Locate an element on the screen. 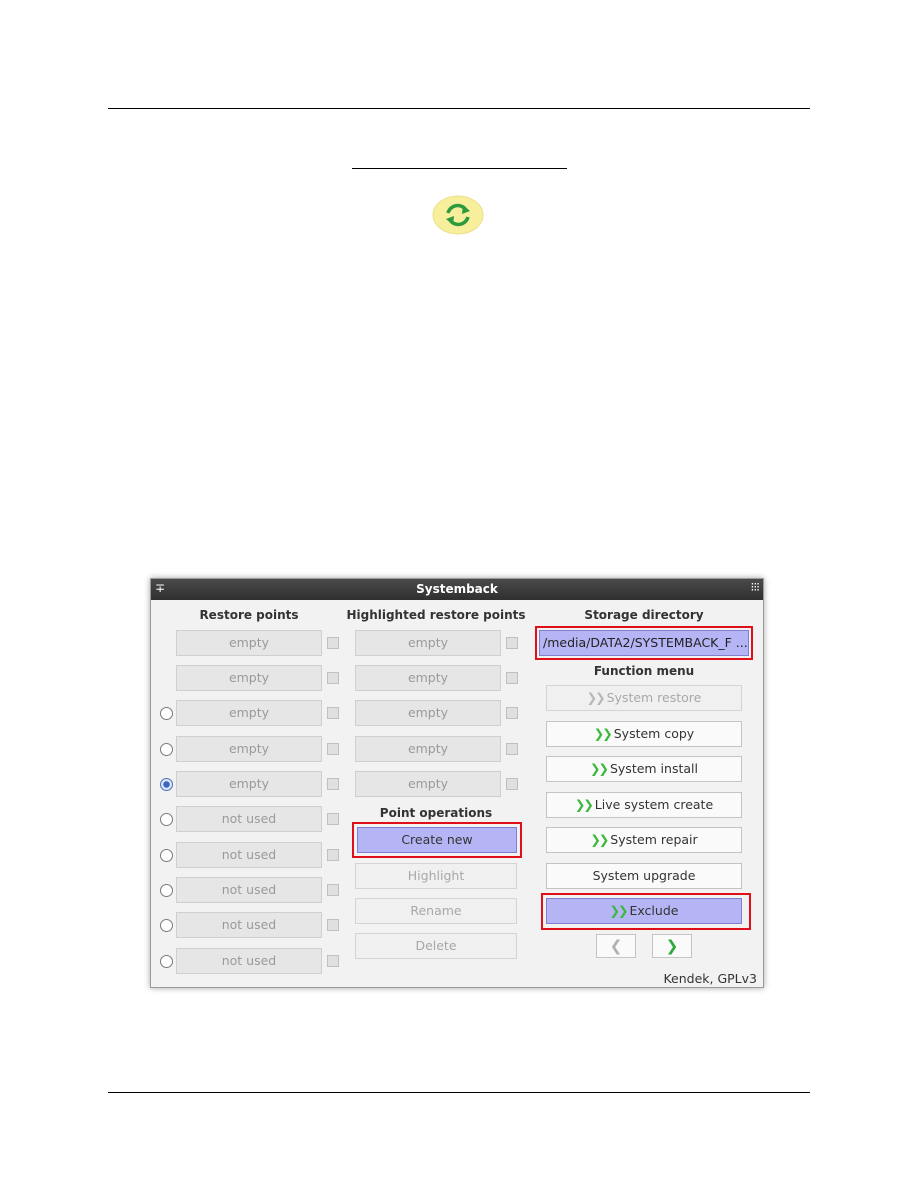 This screenshot has width=918, height=1188. system-install-button: ❯❯ System install is located at coordinates (644, 769).